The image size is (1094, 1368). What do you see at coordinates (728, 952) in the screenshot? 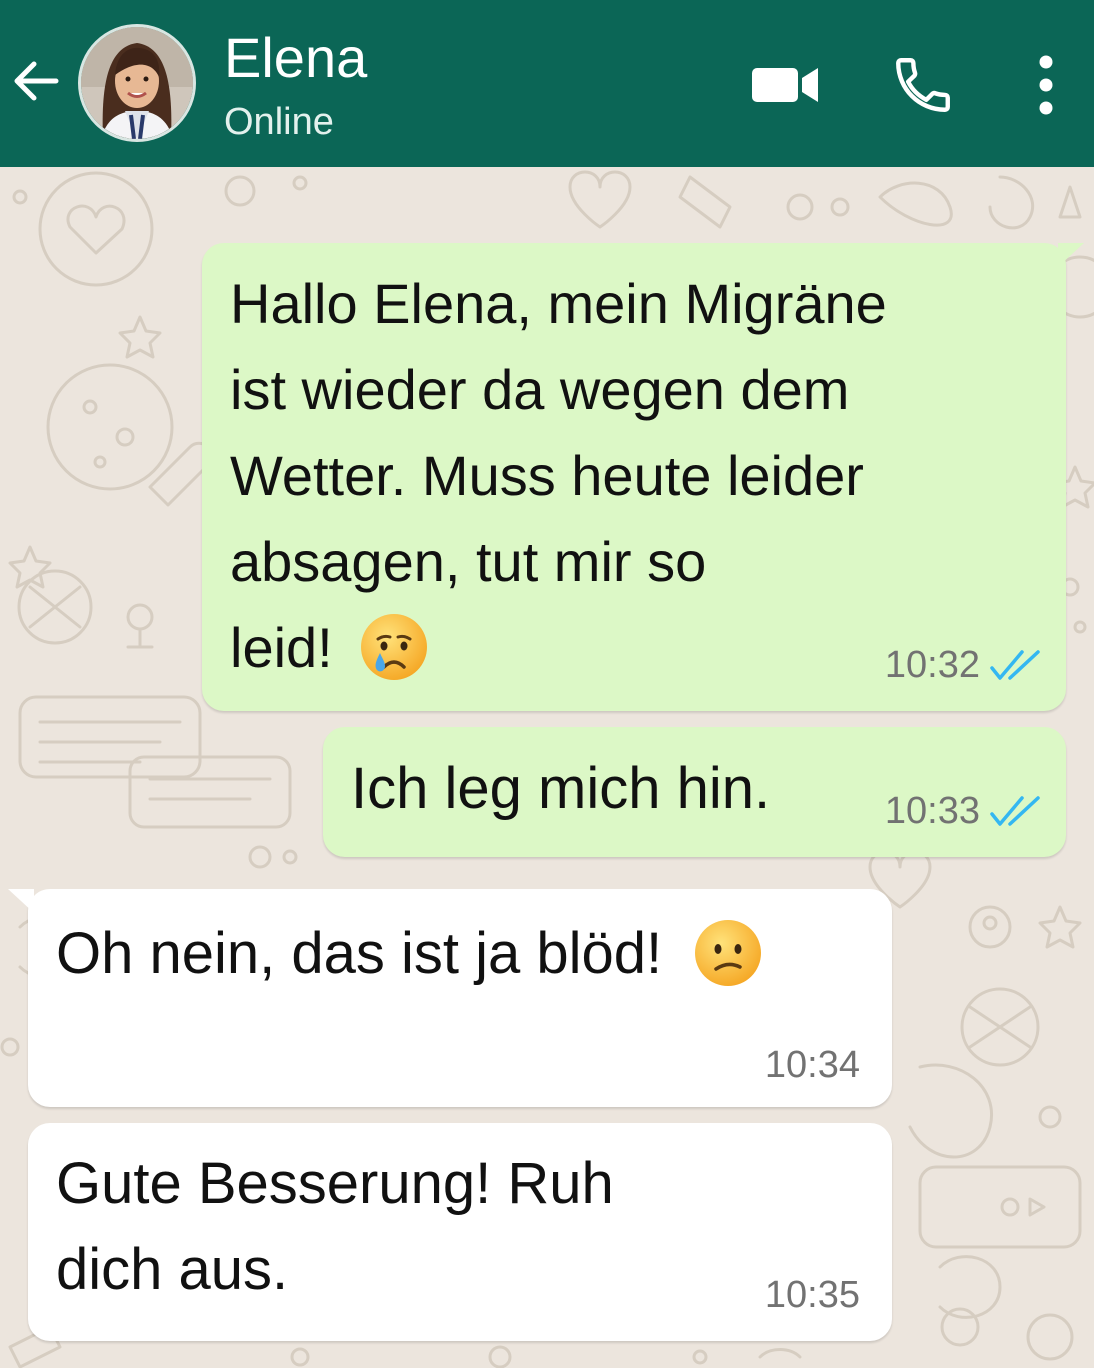
I see `confused-face-icon` at bounding box center [728, 952].